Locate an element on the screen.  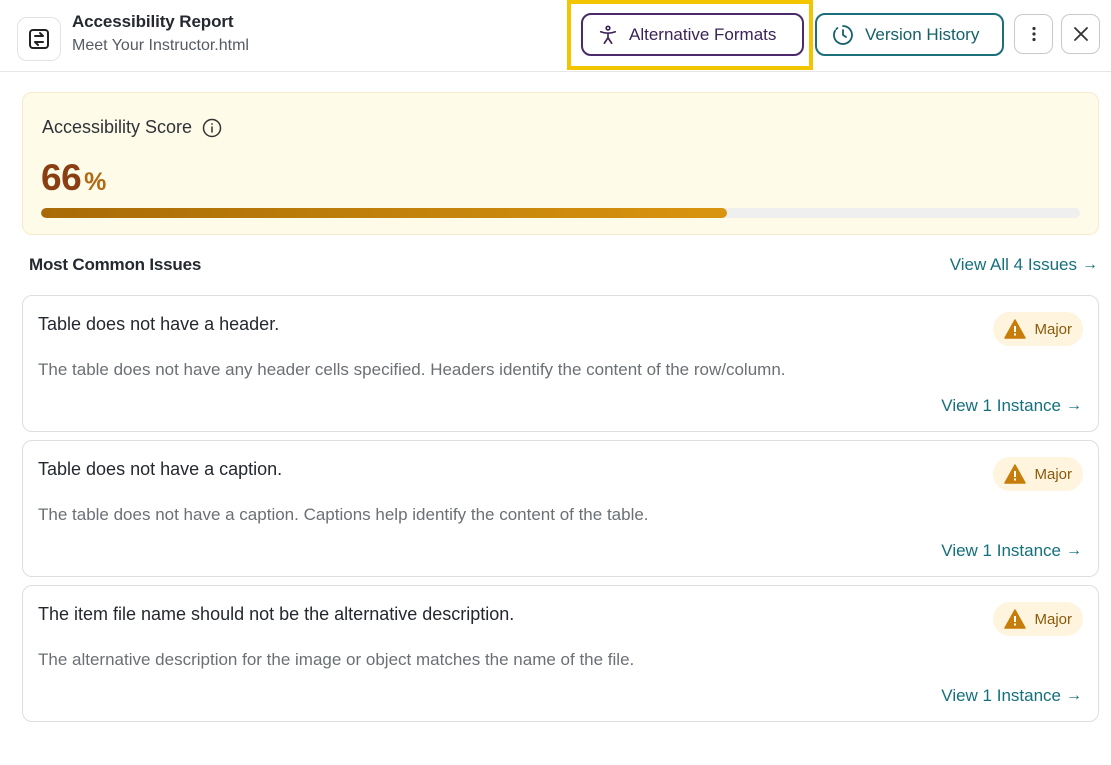
more-options-button is located at coordinates (1033, 34).